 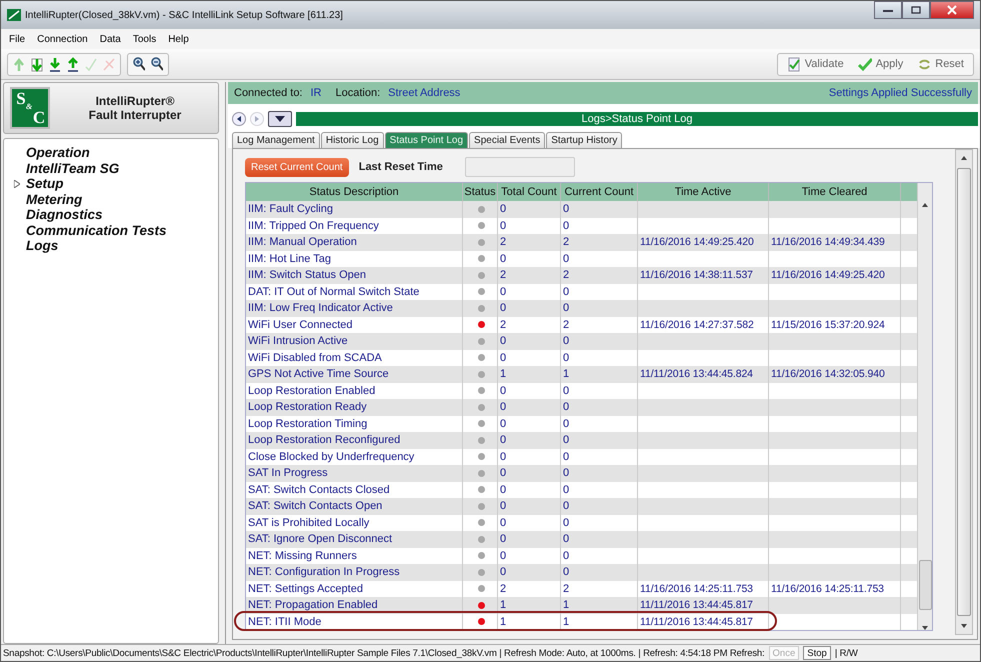 What do you see at coordinates (58, 152) in the screenshot?
I see `nav-item: Operation` at bounding box center [58, 152].